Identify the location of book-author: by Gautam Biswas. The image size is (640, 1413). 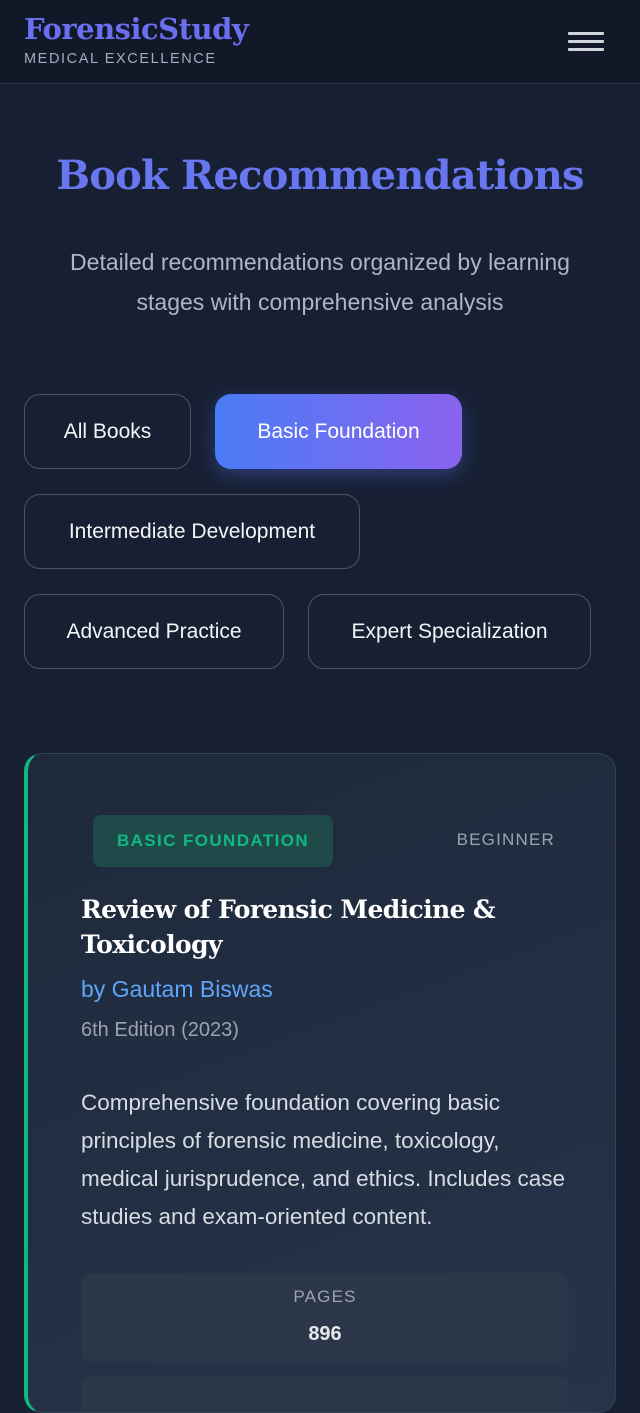
(177, 989).